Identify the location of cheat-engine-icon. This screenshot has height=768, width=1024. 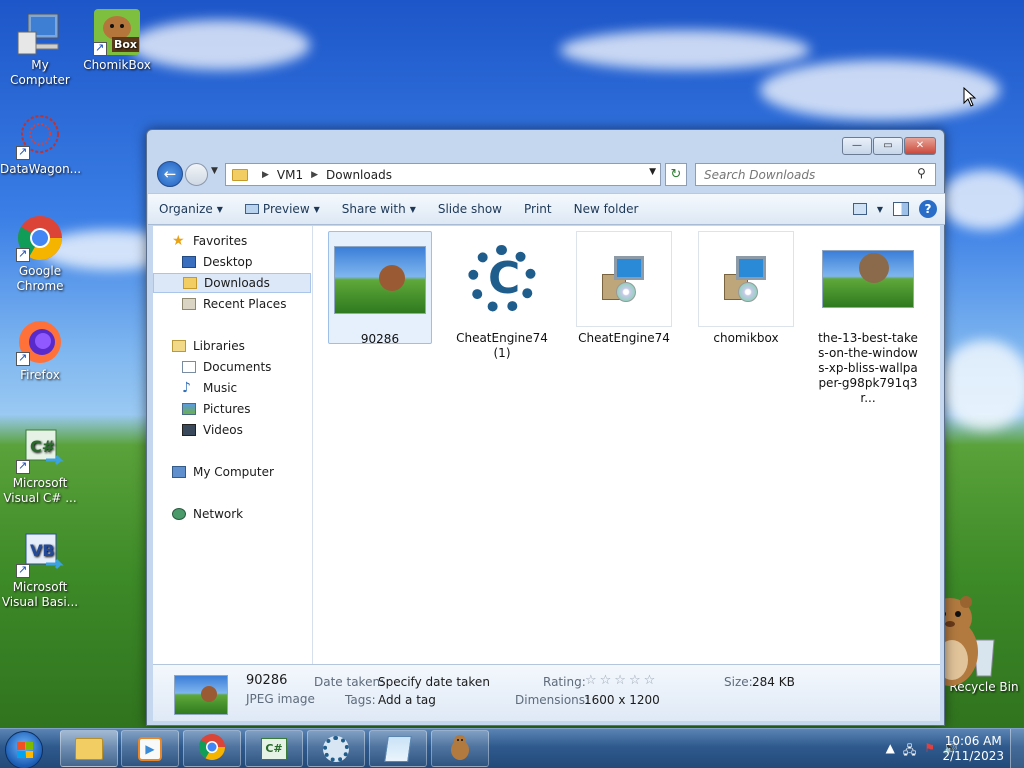
(336, 748).